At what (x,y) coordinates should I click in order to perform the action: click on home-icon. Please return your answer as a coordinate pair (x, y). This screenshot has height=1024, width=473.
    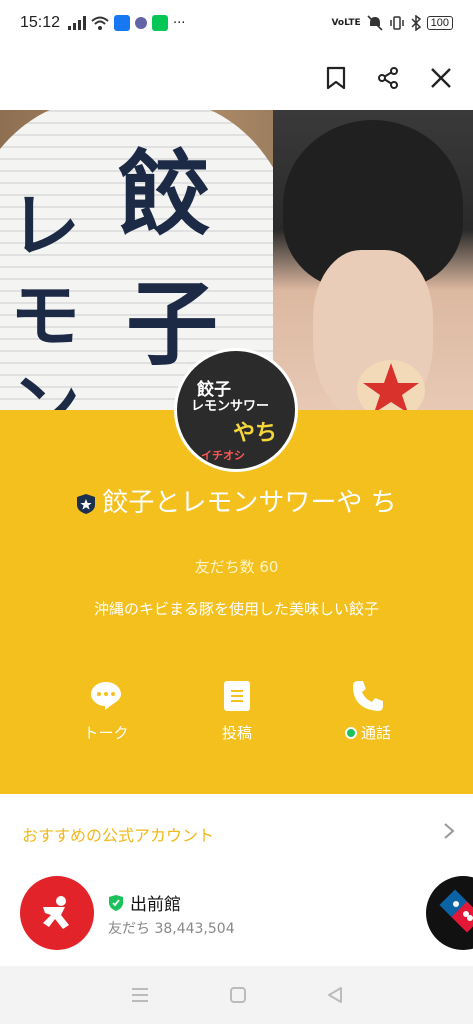
    Looking at the image, I should click on (237, 995).